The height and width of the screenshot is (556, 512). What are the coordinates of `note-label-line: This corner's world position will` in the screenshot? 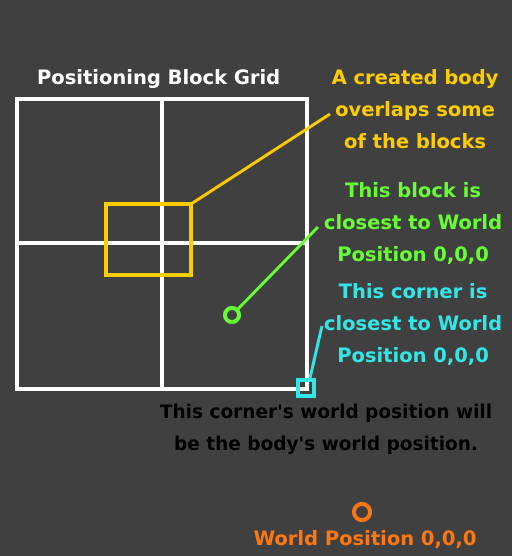 It's located at (326, 412).